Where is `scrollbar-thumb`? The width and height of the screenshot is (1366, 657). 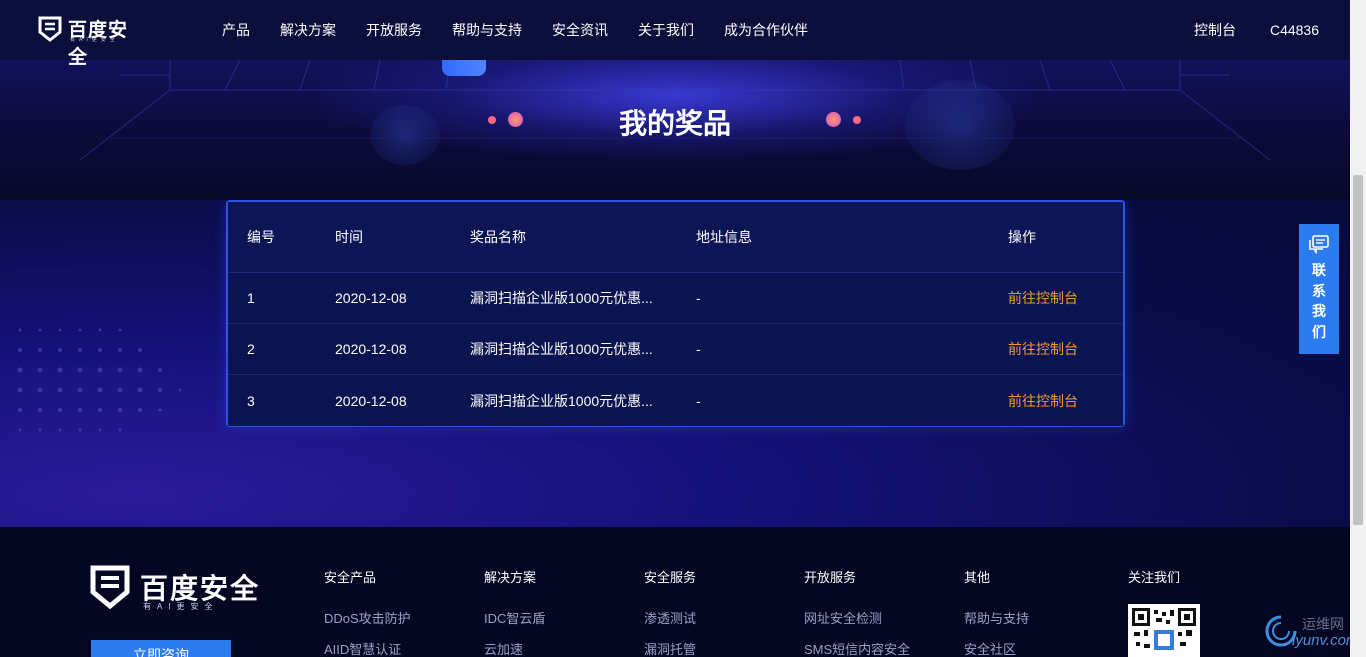
scrollbar-thumb is located at coordinates (1358, 350).